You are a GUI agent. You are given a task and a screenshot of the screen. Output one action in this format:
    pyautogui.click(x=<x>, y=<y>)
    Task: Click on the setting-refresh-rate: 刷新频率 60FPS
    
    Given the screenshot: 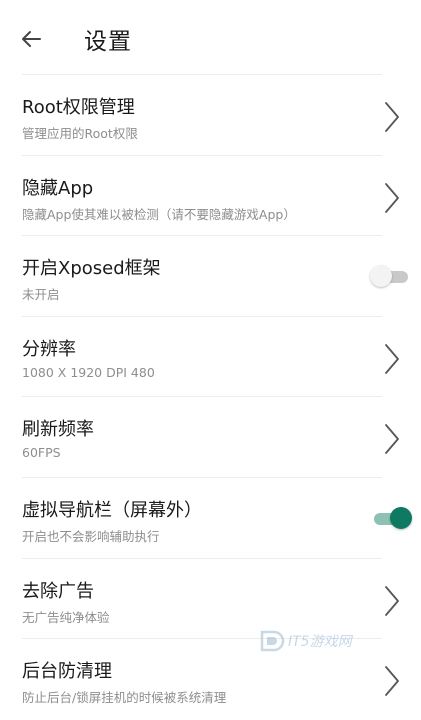 What is the action you would take?
    pyautogui.click(x=210, y=436)
    